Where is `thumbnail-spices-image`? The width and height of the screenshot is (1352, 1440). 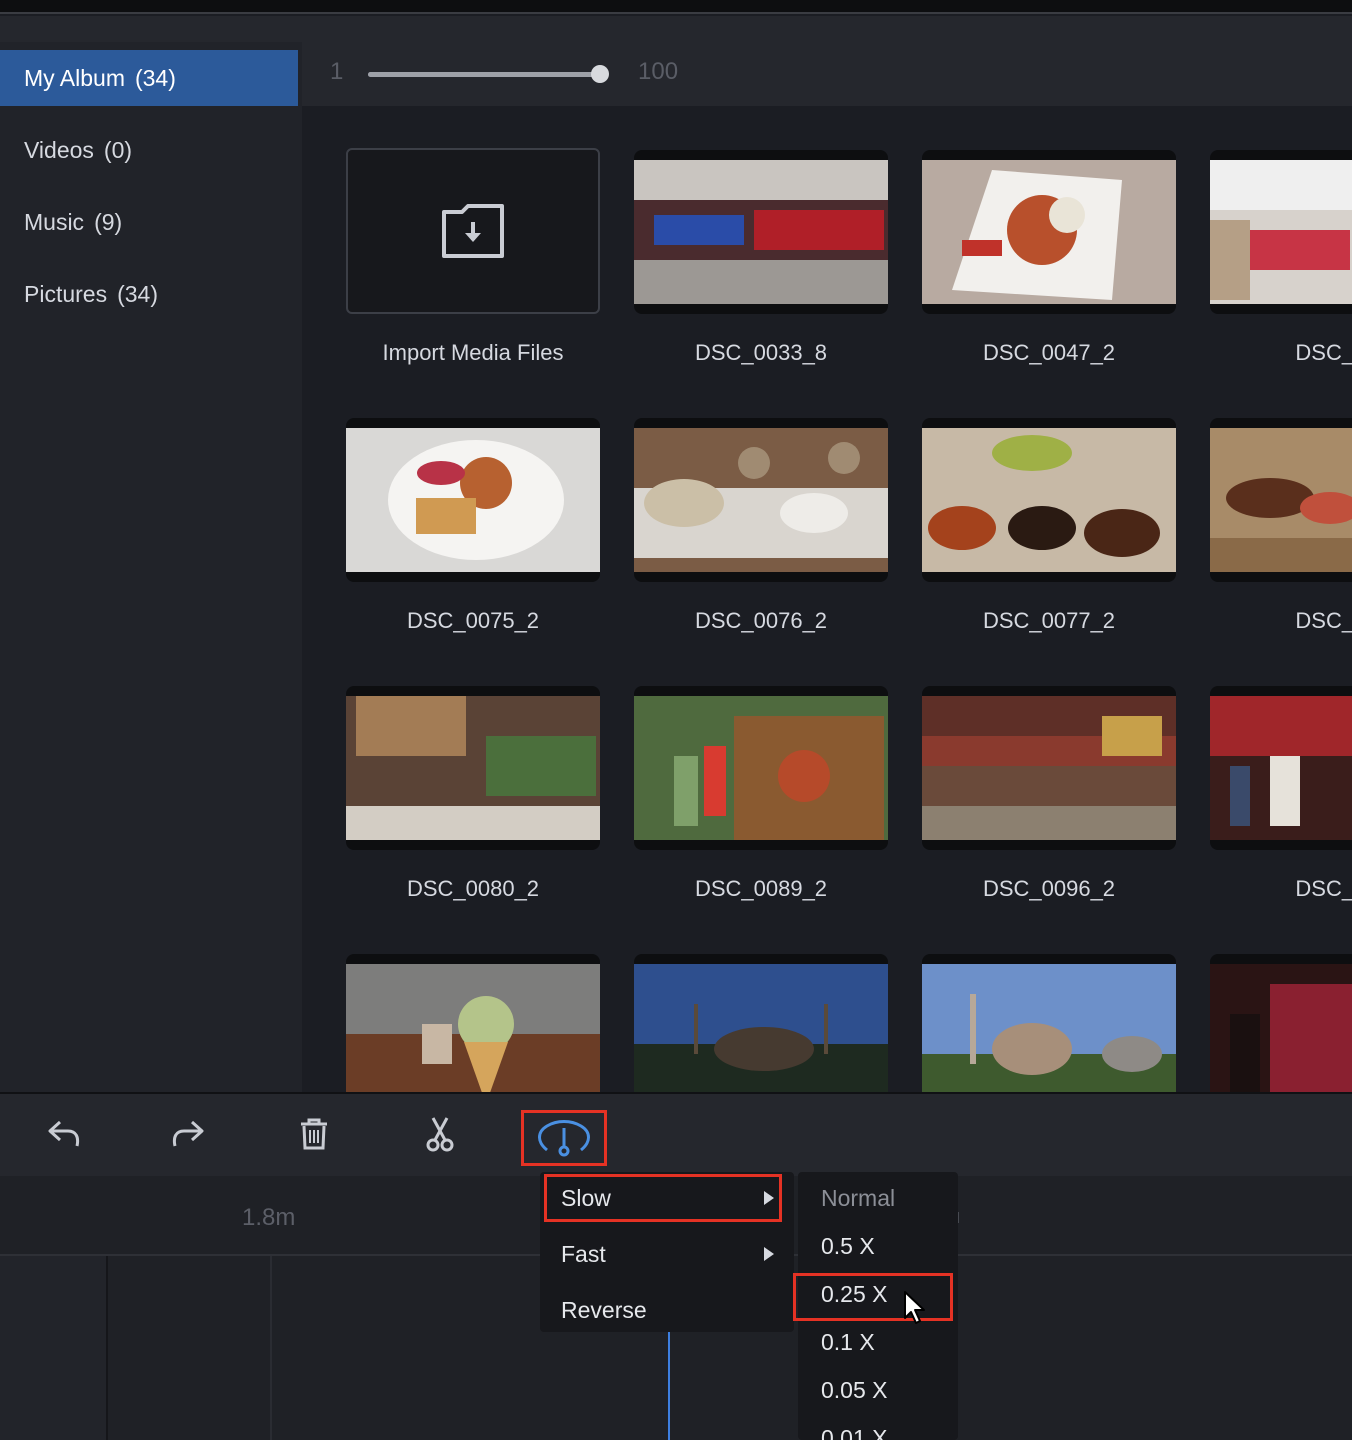 thumbnail-spices-image is located at coordinates (1049, 768).